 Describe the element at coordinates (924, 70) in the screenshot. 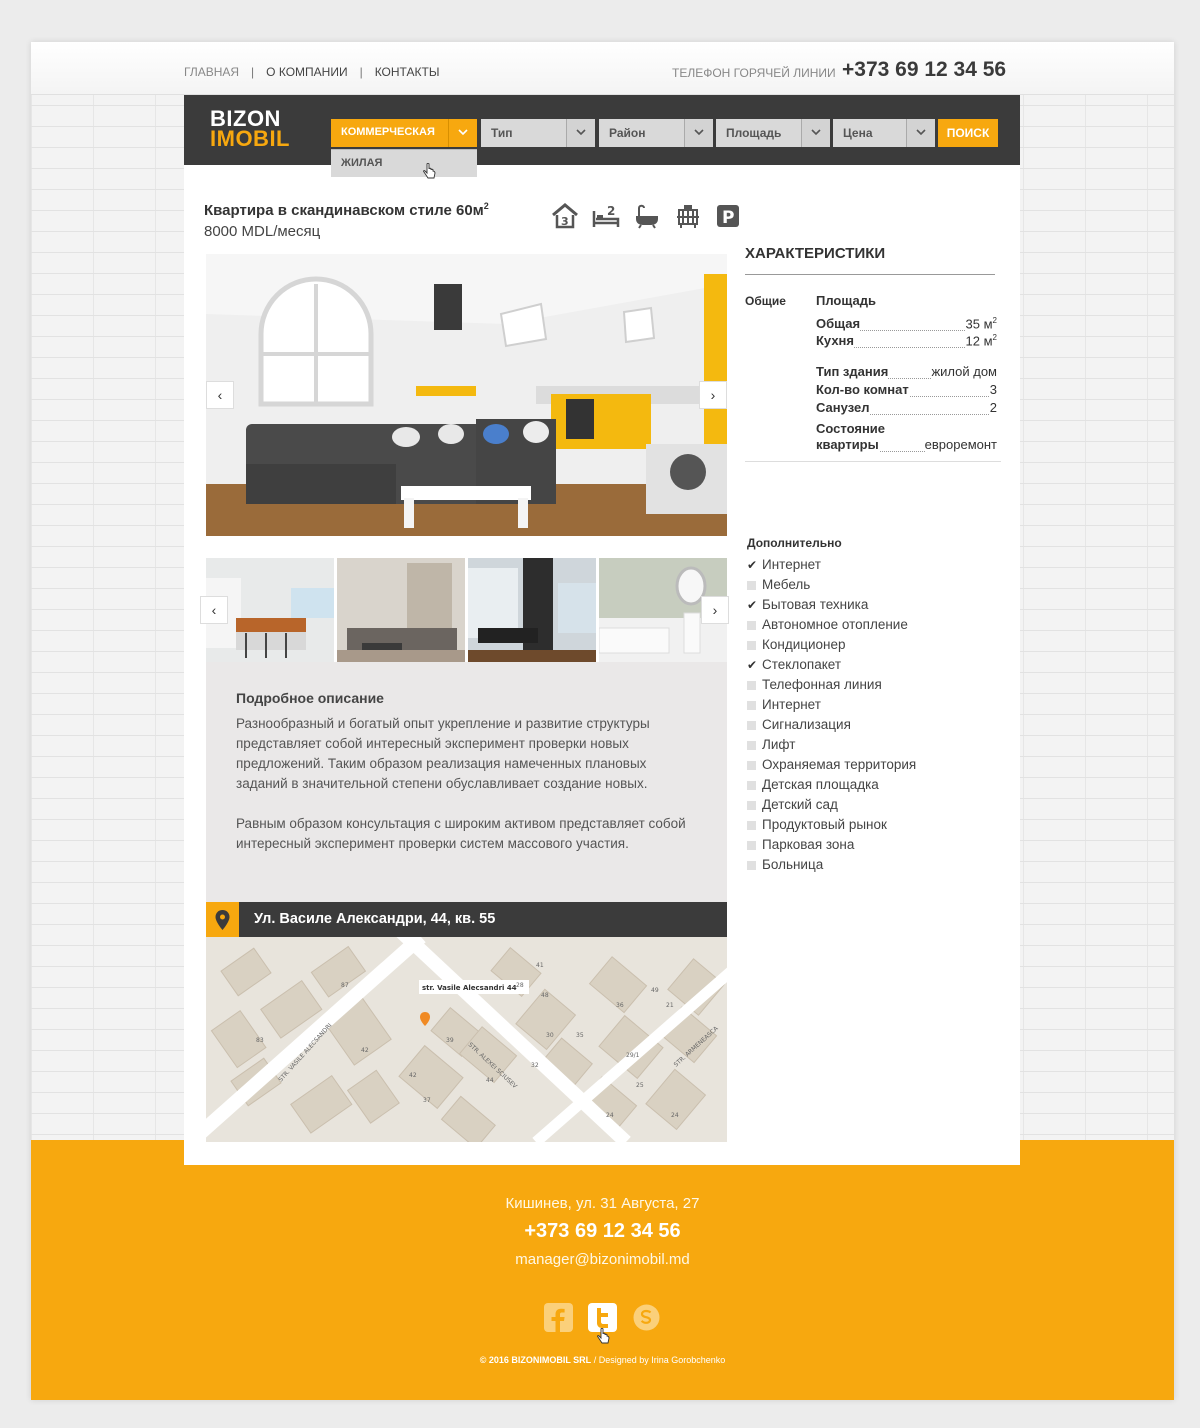

I see `hotline-phone: +373 69 12 34 56` at that location.